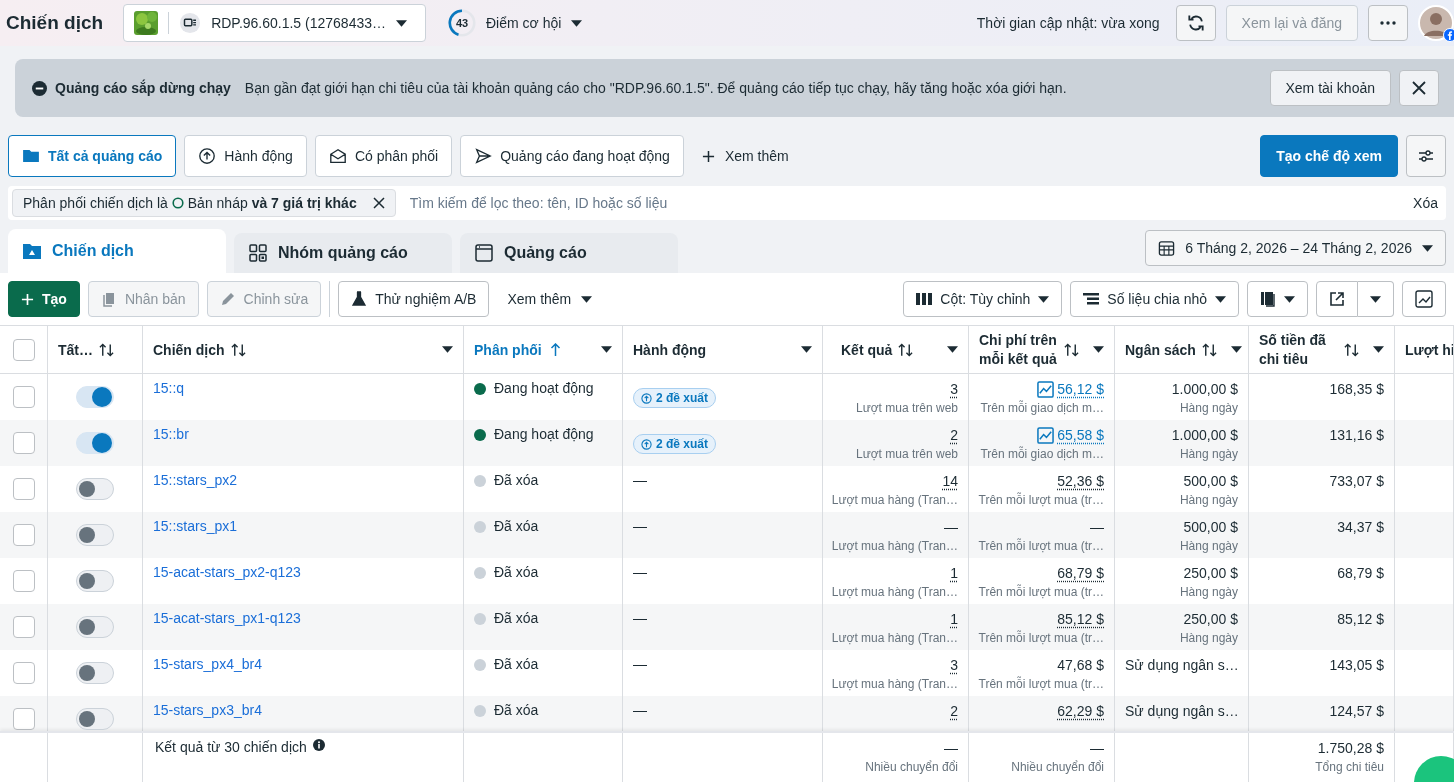 This screenshot has height=782, width=1454. Describe the element at coordinates (23, 349) in the screenshot. I see `select-all-checkbox` at that location.